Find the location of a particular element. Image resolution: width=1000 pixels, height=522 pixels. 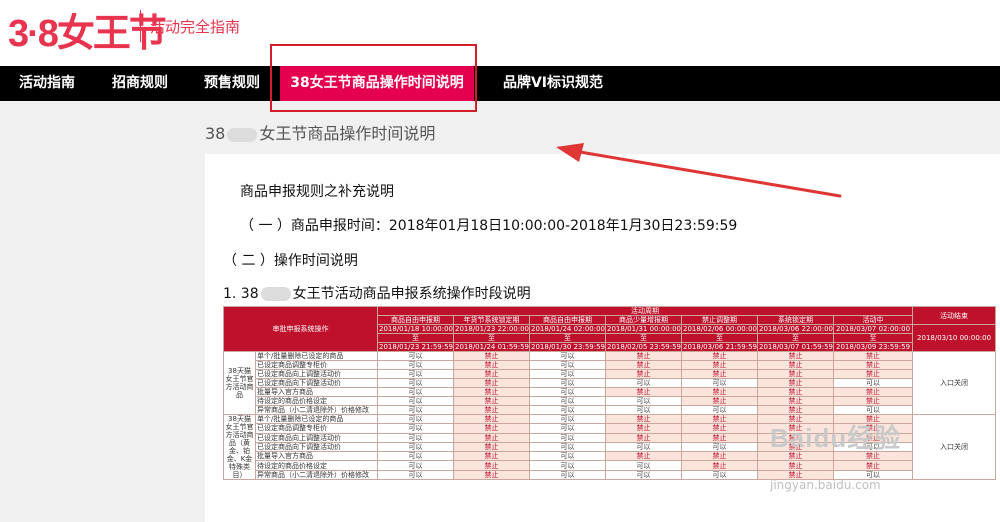

operation-label: 已设定商品调整专柜价 is located at coordinates (316, 428).